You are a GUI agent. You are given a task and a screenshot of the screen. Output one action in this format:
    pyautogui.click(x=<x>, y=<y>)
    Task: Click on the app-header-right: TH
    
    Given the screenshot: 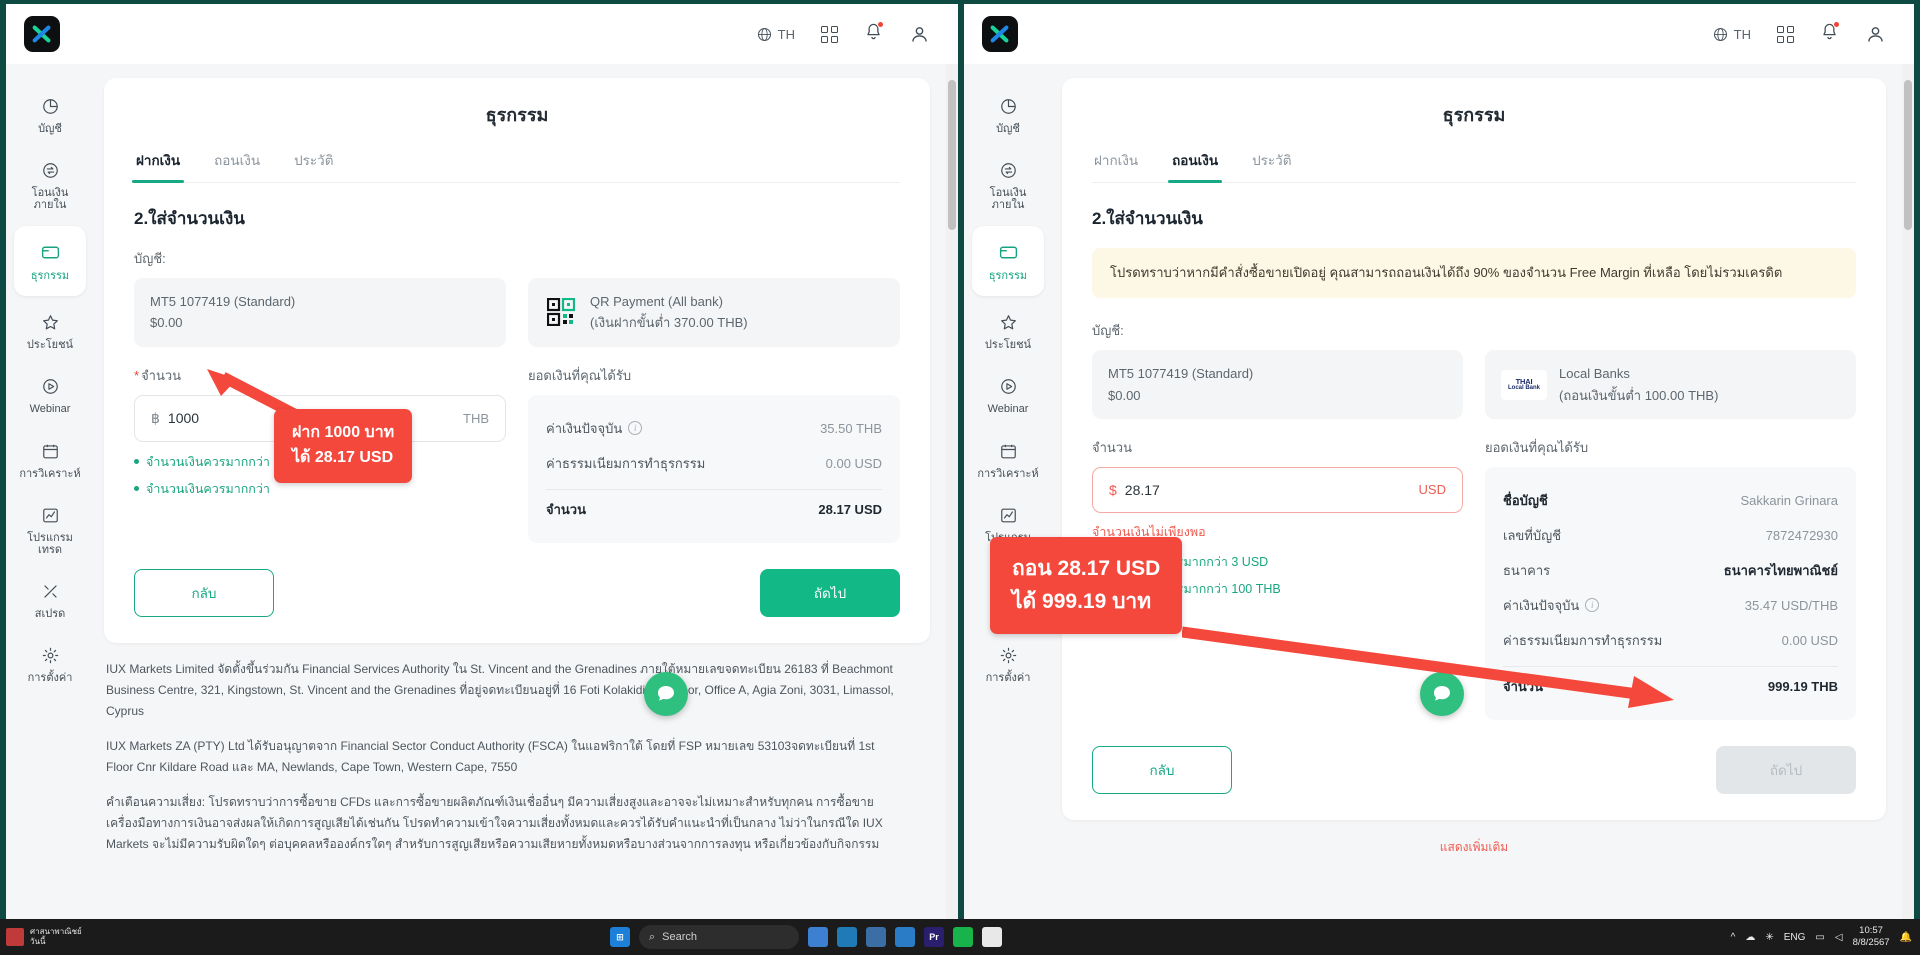 What is the action you would take?
    pyautogui.click(x=1439, y=34)
    